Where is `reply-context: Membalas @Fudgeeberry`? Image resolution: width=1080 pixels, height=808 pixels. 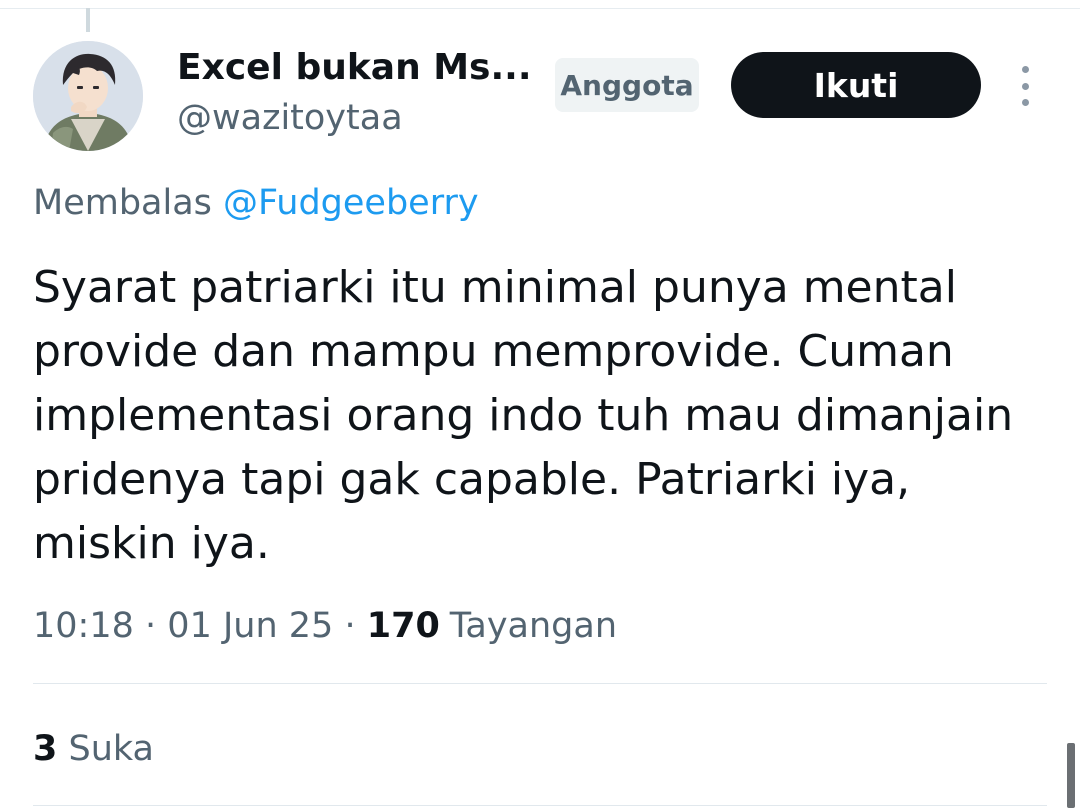
reply-context: Membalas @Fudgeeberry is located at coordinates (256, 203).